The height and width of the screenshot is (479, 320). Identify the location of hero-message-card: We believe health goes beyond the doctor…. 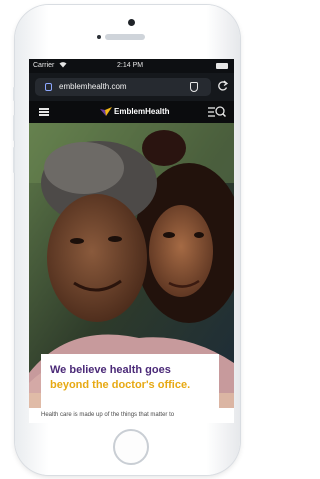
(130, 382).